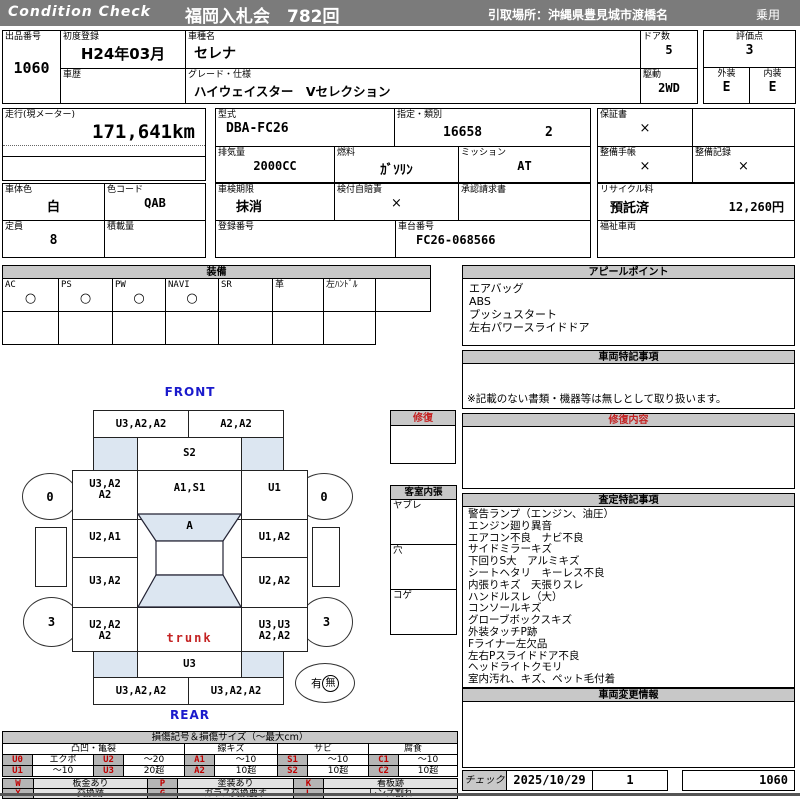 The image size is (800, 800). Describe the element at coordinates (696, 239) in the screenshot. I see `welfare-cell: 福祉車両` at that location.